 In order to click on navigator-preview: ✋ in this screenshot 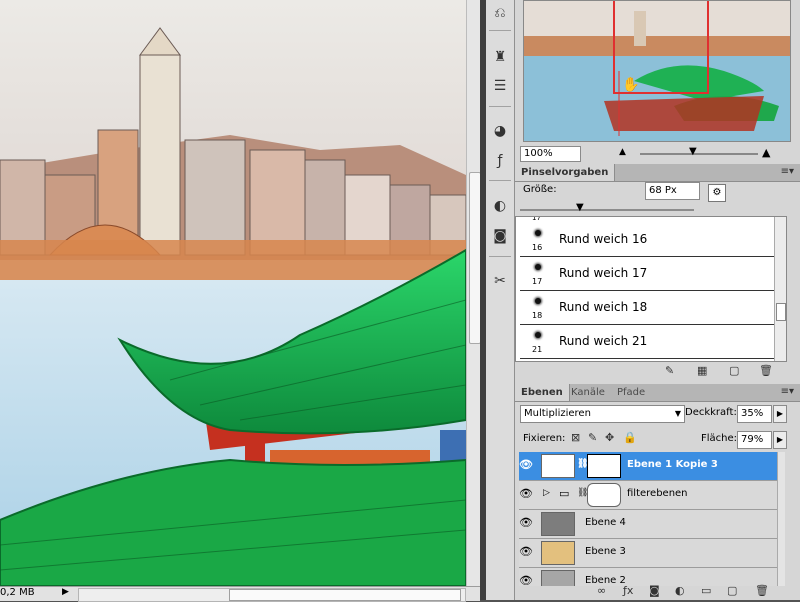, I will do `click(657, 71)`.